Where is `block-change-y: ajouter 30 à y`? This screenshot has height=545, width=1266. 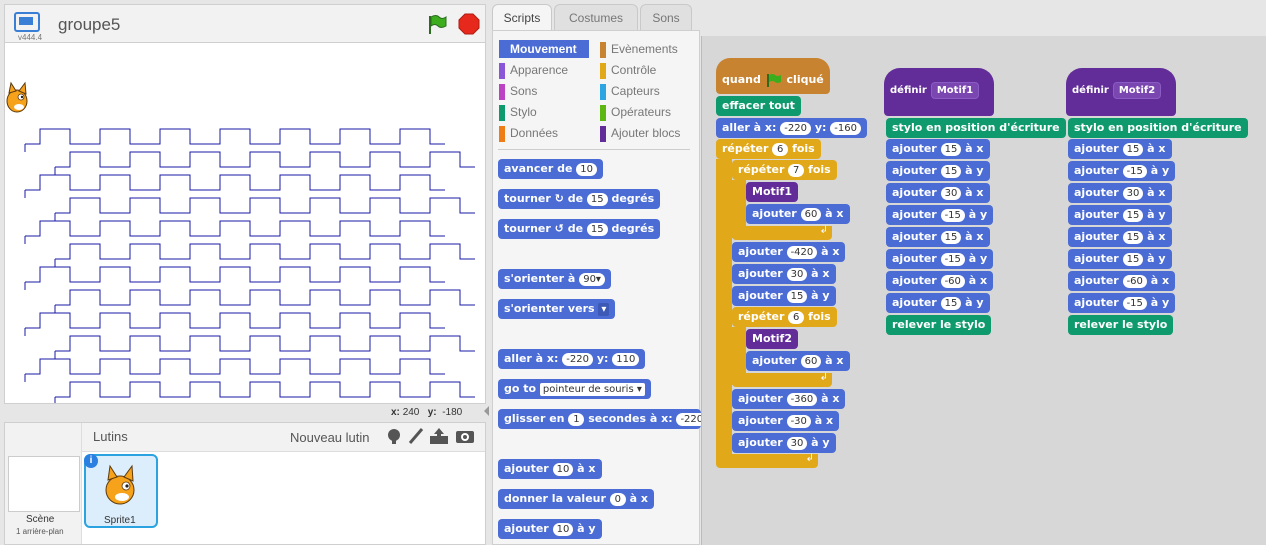 block-change-y: ajouter 30 à y is located at coordinates (784, 443).